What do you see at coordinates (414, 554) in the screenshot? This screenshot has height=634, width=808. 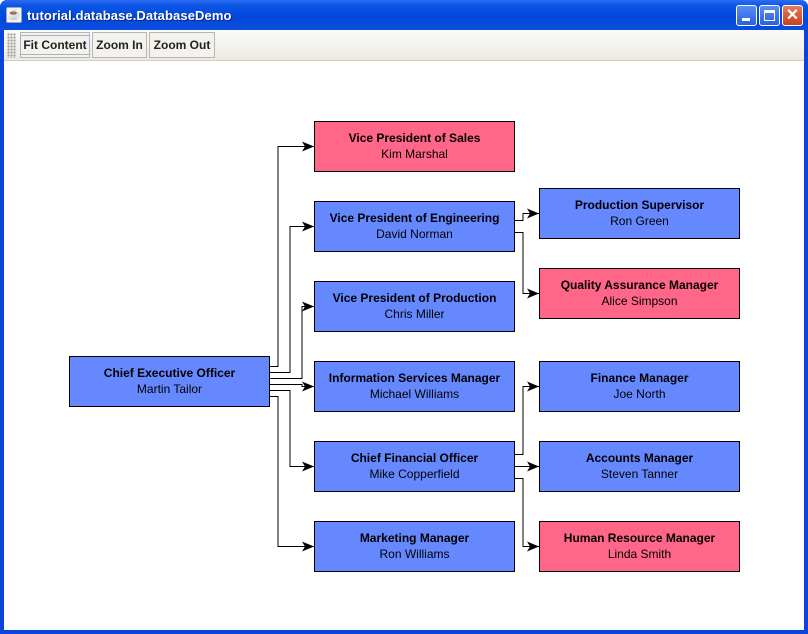 I see `node-person-name: Ron Williams` at bounding box center [414, 554].